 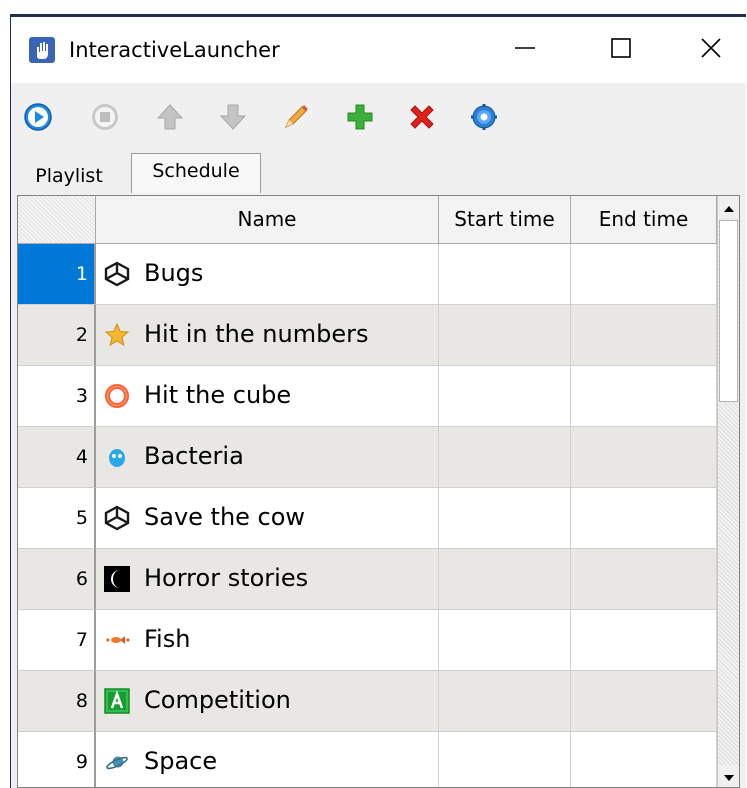 I want to click on window-title: InteractiveLauncher, so click(x=174, y=50).